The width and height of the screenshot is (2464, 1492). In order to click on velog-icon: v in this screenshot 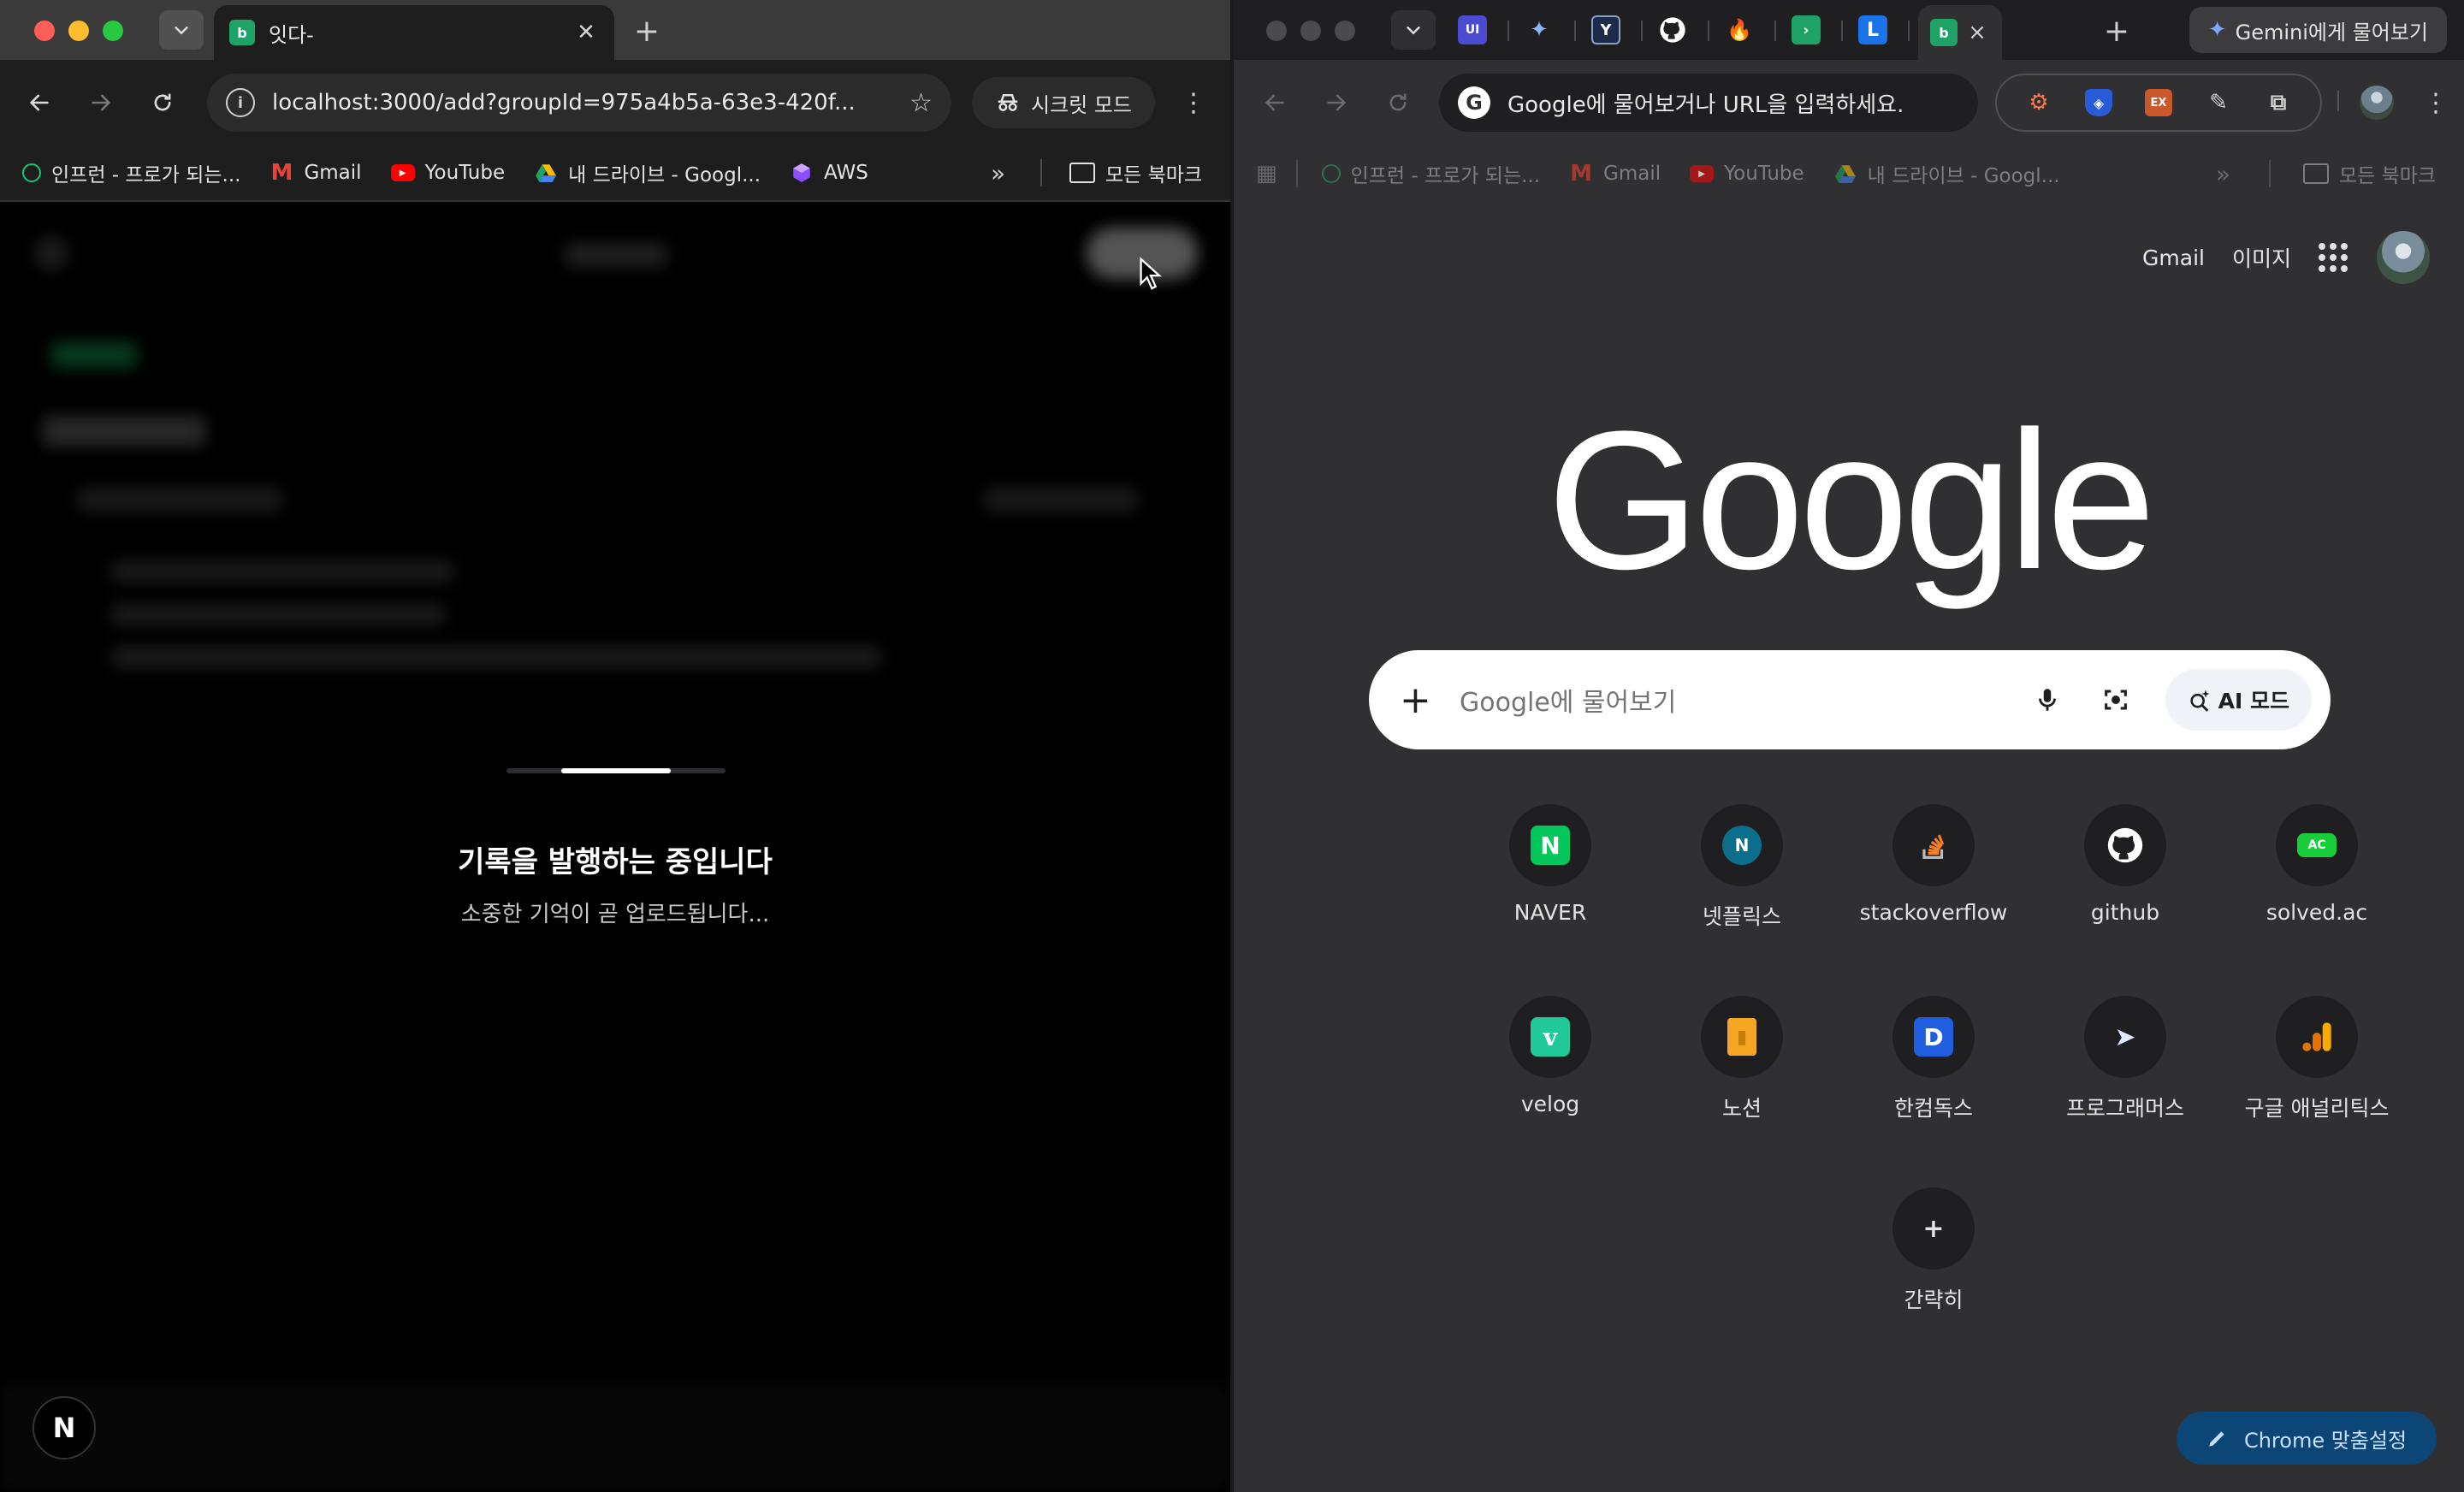, I will do `click(1550, 1037)`.